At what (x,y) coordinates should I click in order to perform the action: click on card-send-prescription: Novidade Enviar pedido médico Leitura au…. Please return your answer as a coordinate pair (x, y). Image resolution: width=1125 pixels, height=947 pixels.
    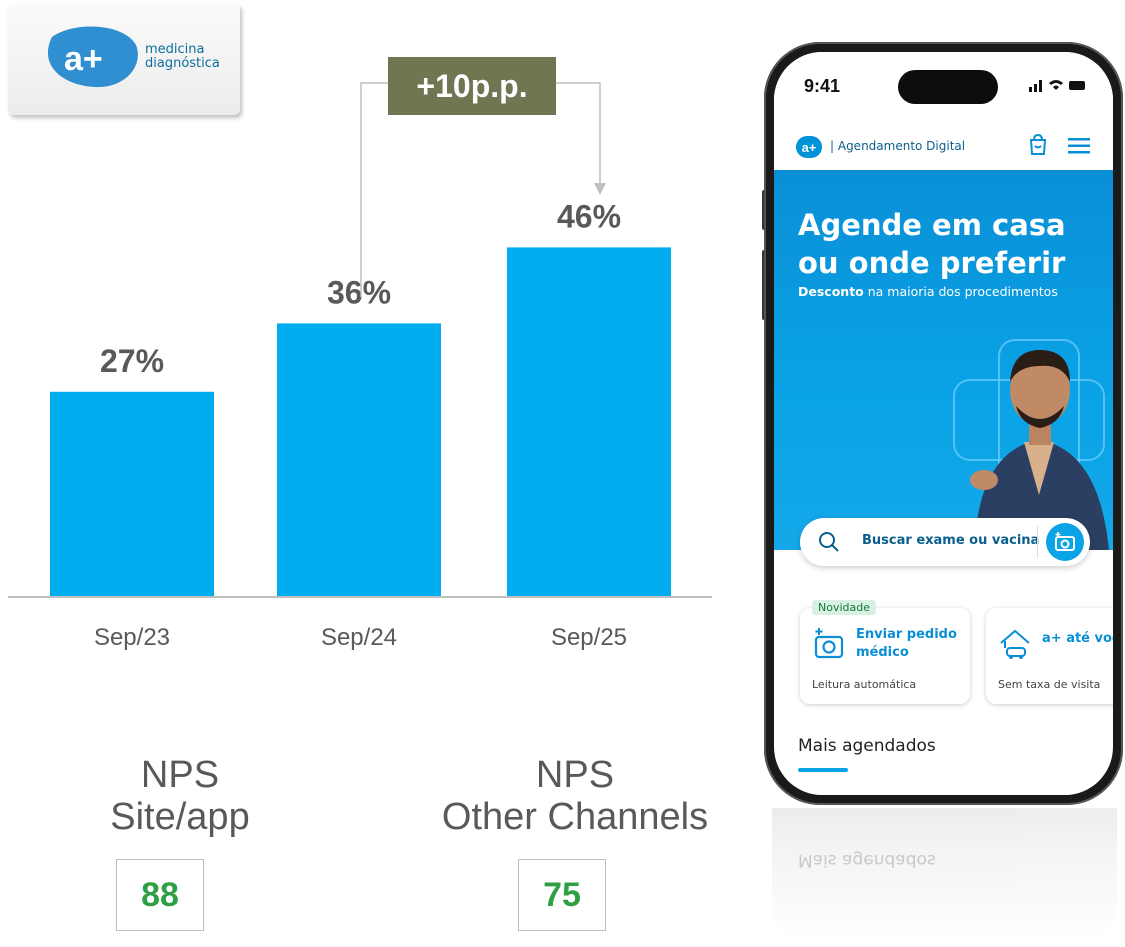
    Looking at the image, I should click on (885, 652).